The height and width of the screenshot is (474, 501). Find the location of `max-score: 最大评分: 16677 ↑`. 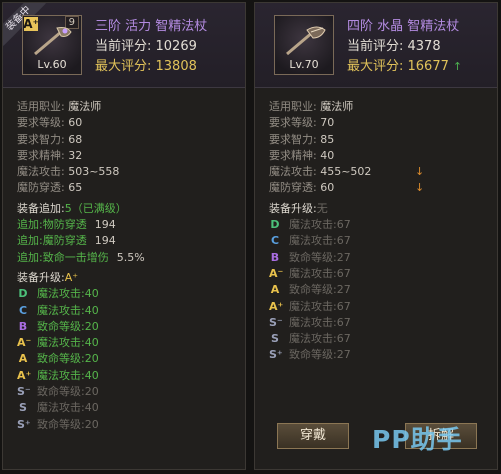

max-score: 最大评分: 16677 ↑ is located at coordinates (405, 66).